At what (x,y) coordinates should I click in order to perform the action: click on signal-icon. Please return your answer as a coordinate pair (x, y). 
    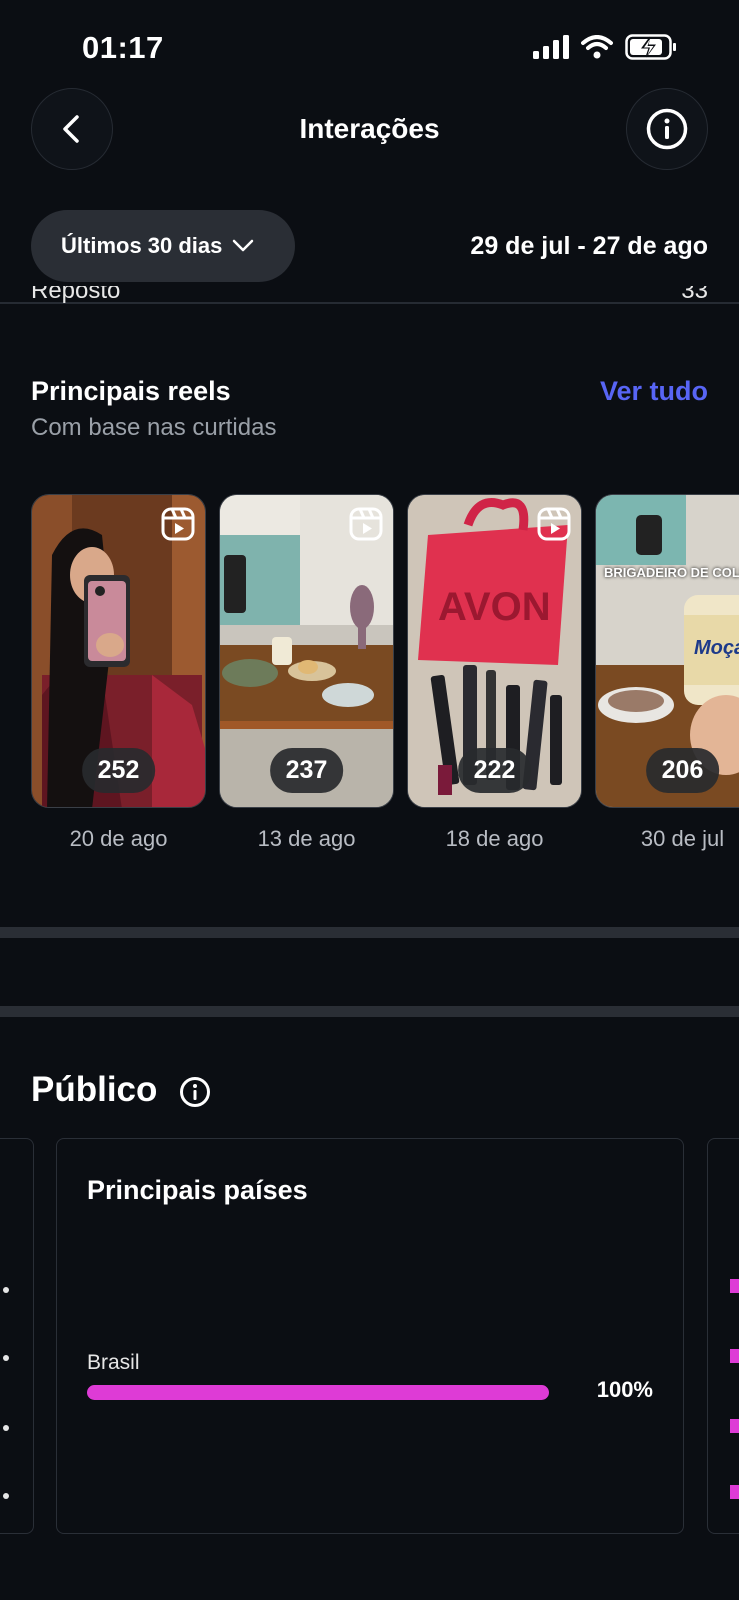
    Looking at the image, I should click on (551, 47).